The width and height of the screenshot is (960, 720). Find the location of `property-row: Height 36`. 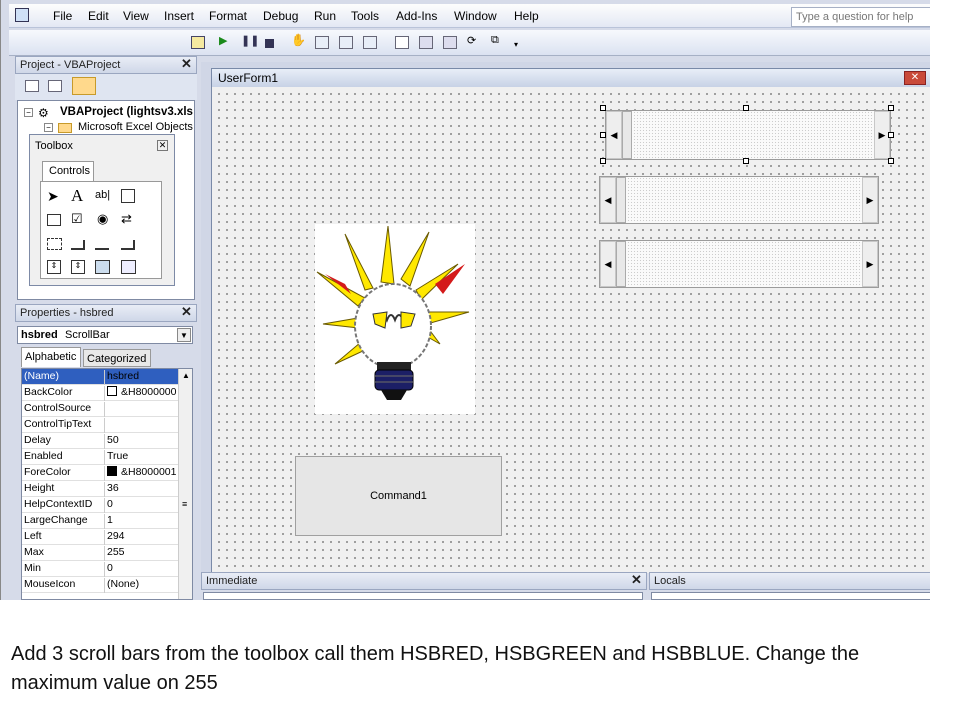

property-row: Height 36 is located at coordinates (100, 489).